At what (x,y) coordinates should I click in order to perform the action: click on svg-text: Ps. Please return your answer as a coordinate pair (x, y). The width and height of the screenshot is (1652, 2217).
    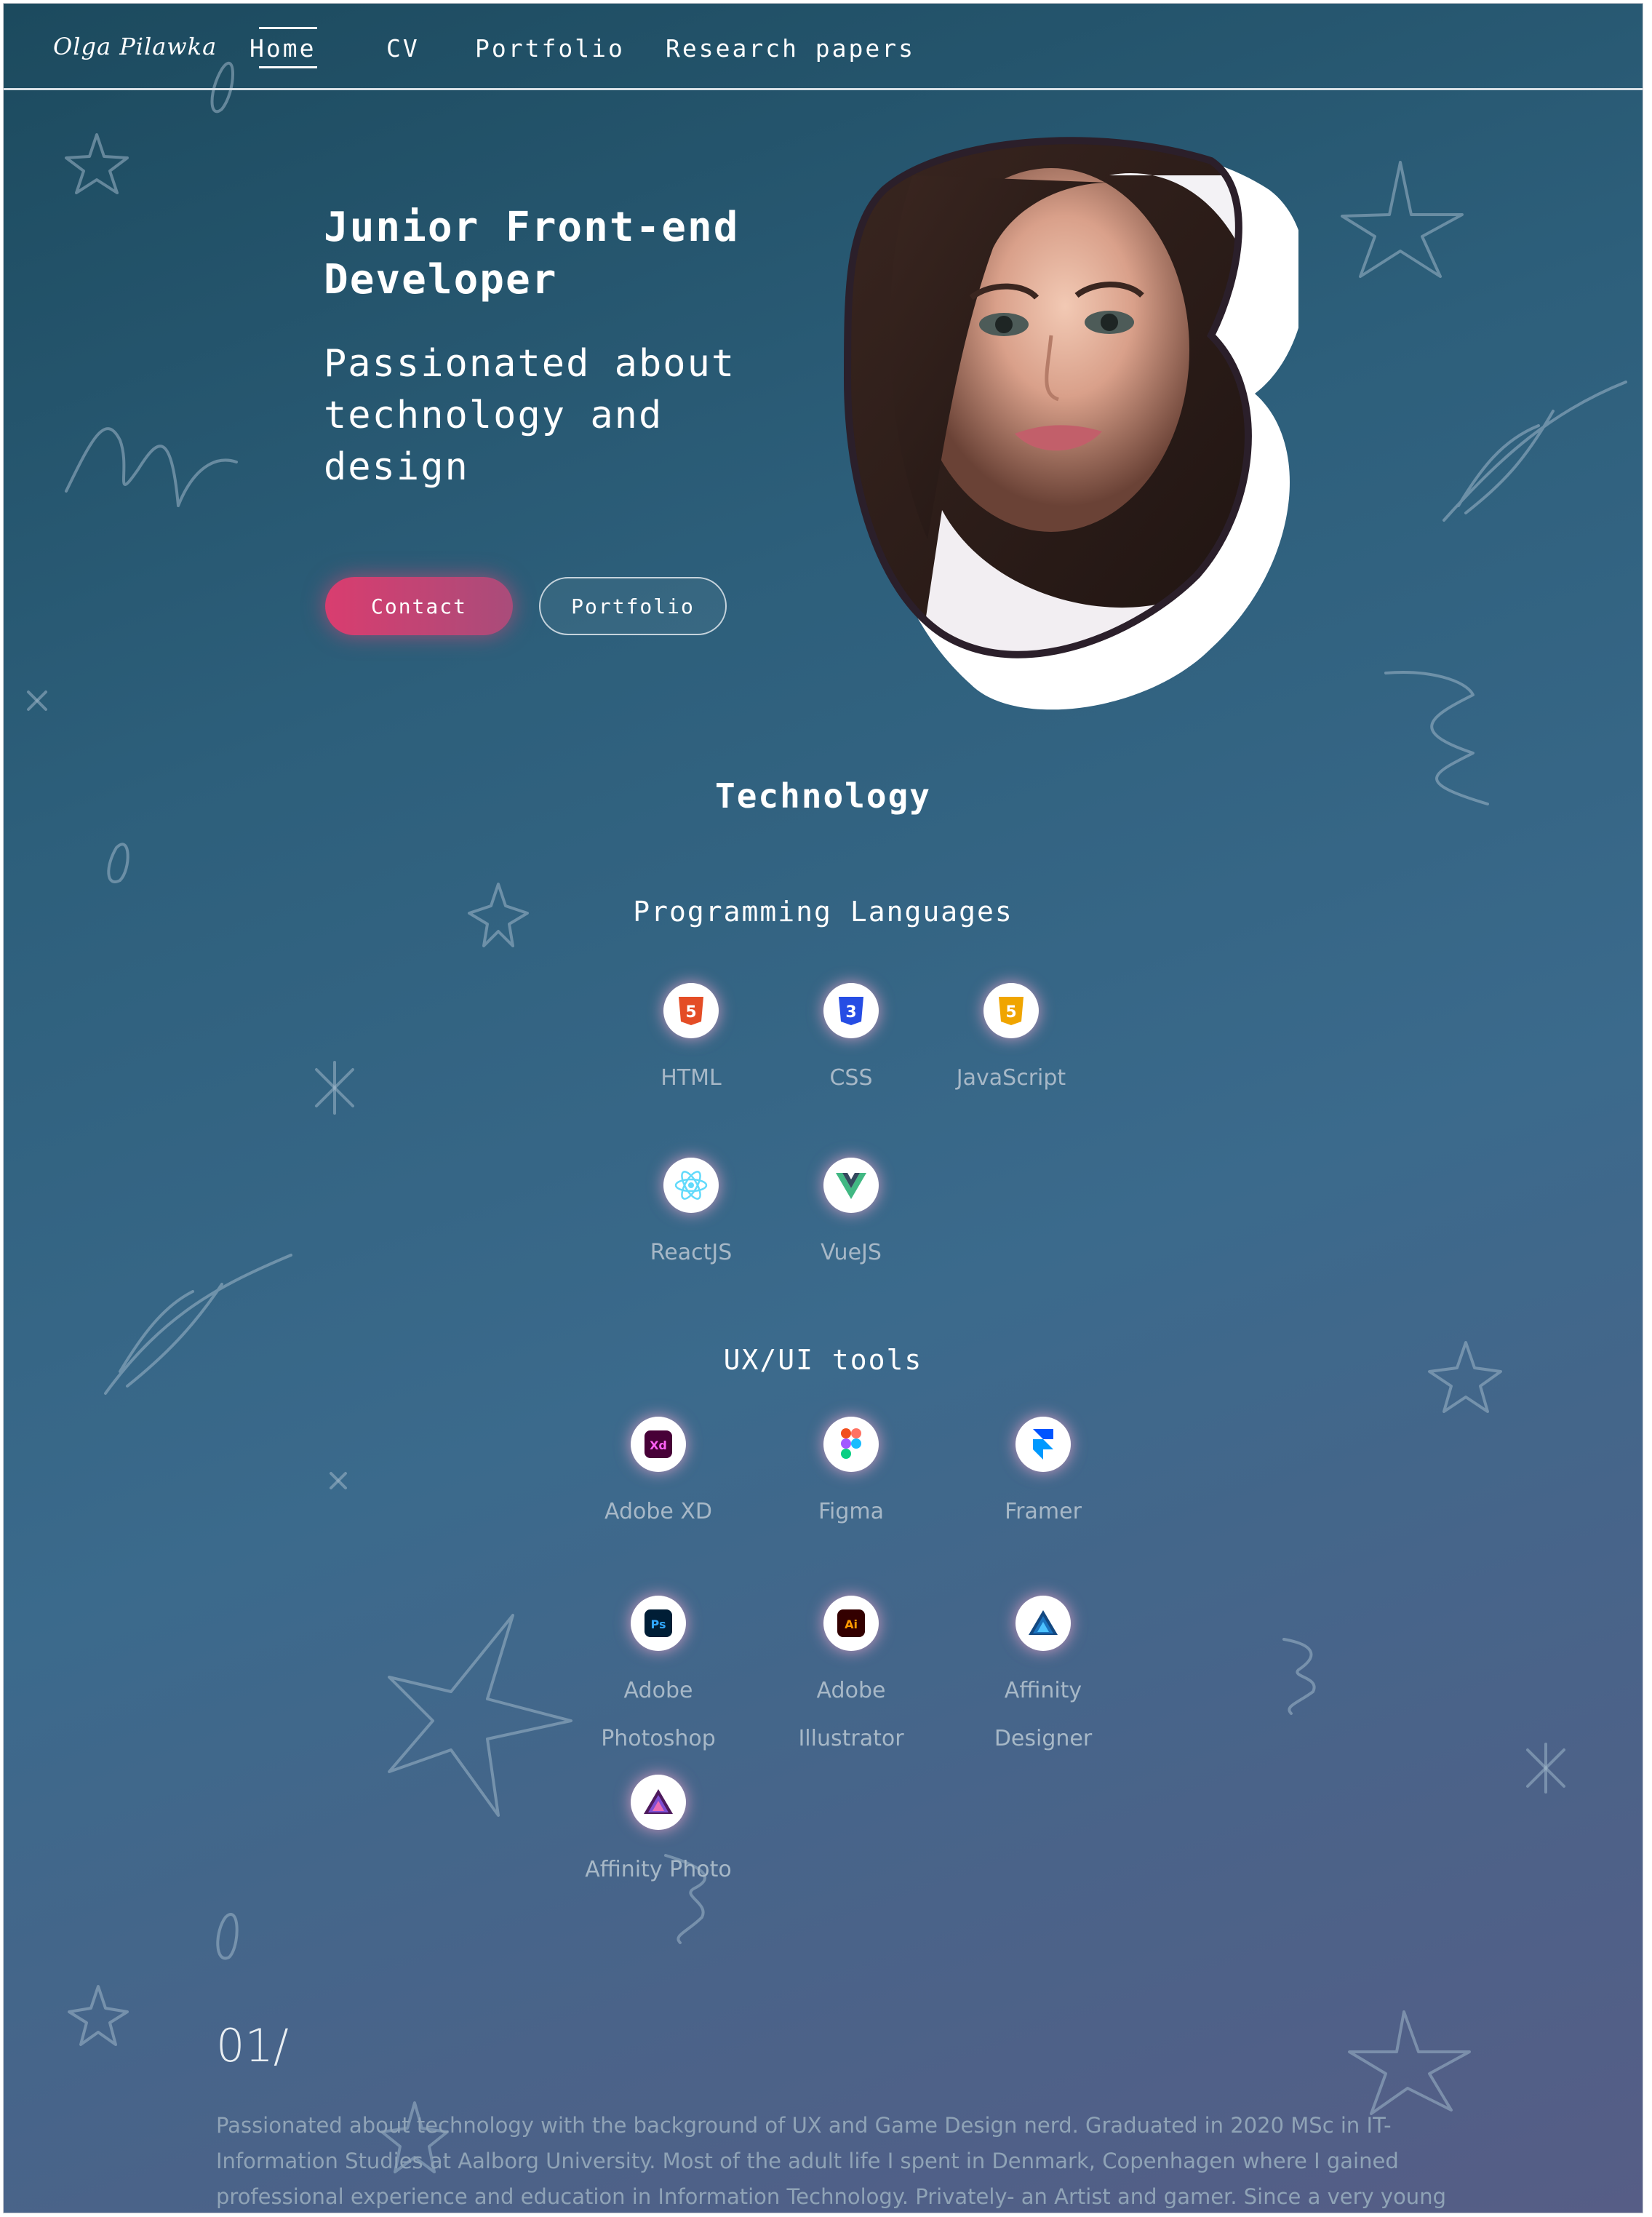
    Looking at the image, I should click on (658, 1624).